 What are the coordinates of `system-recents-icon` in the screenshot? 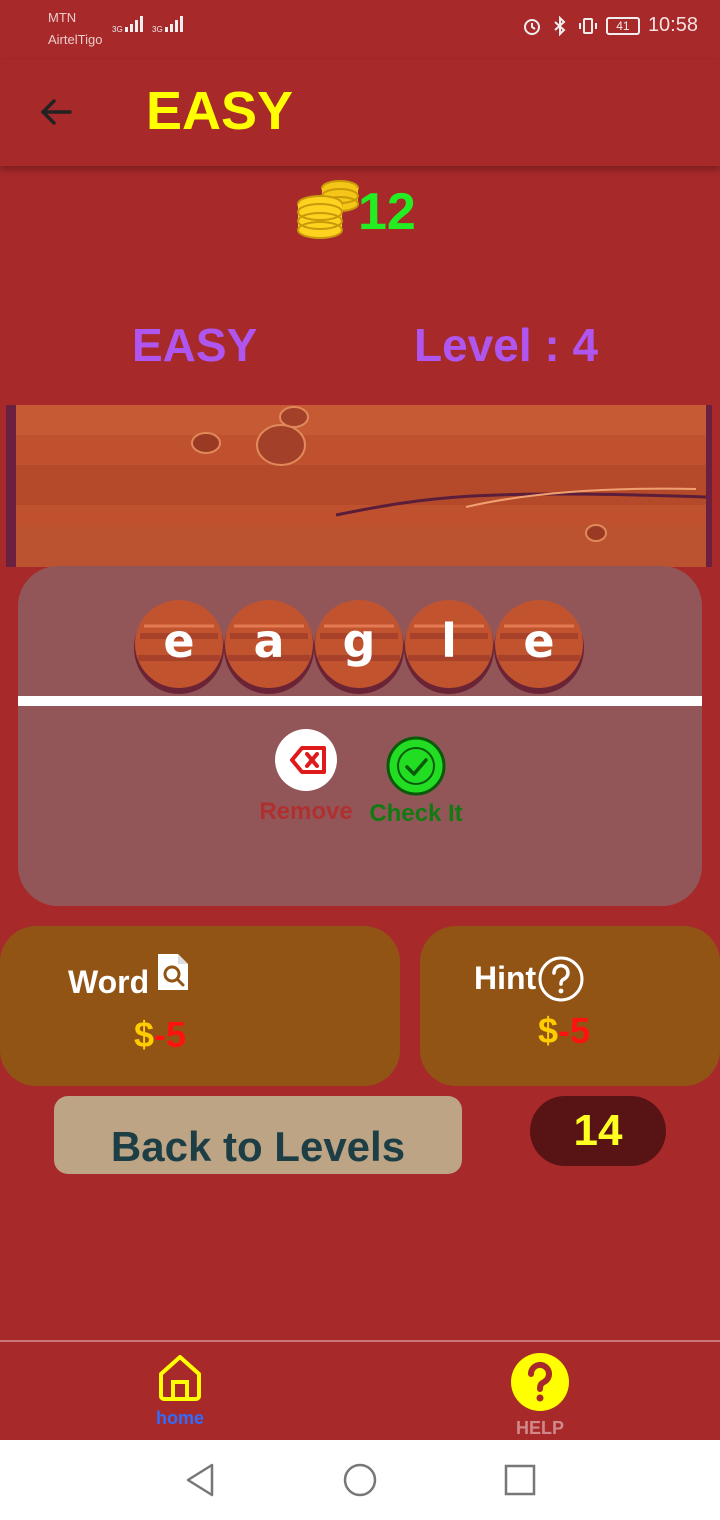 It's located at (520, 1480).